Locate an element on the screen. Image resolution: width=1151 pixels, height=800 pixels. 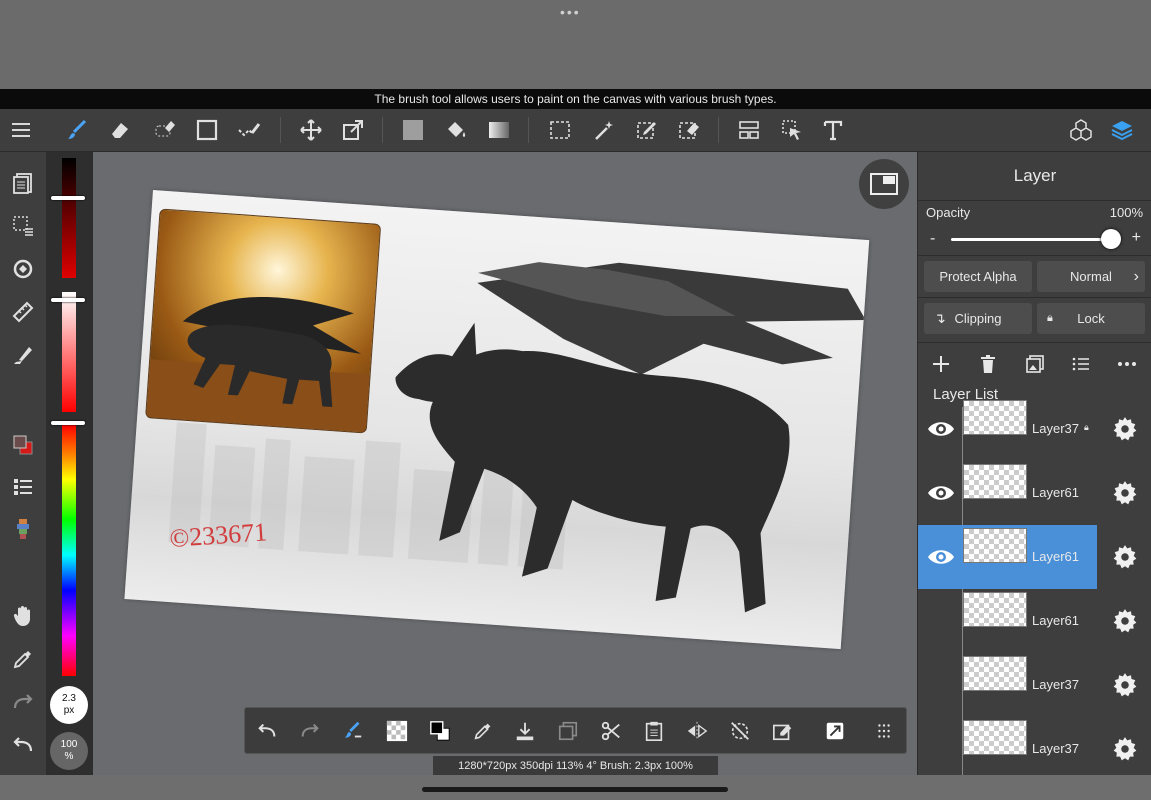
red-slider-knob is located at coordinates (68, 198).